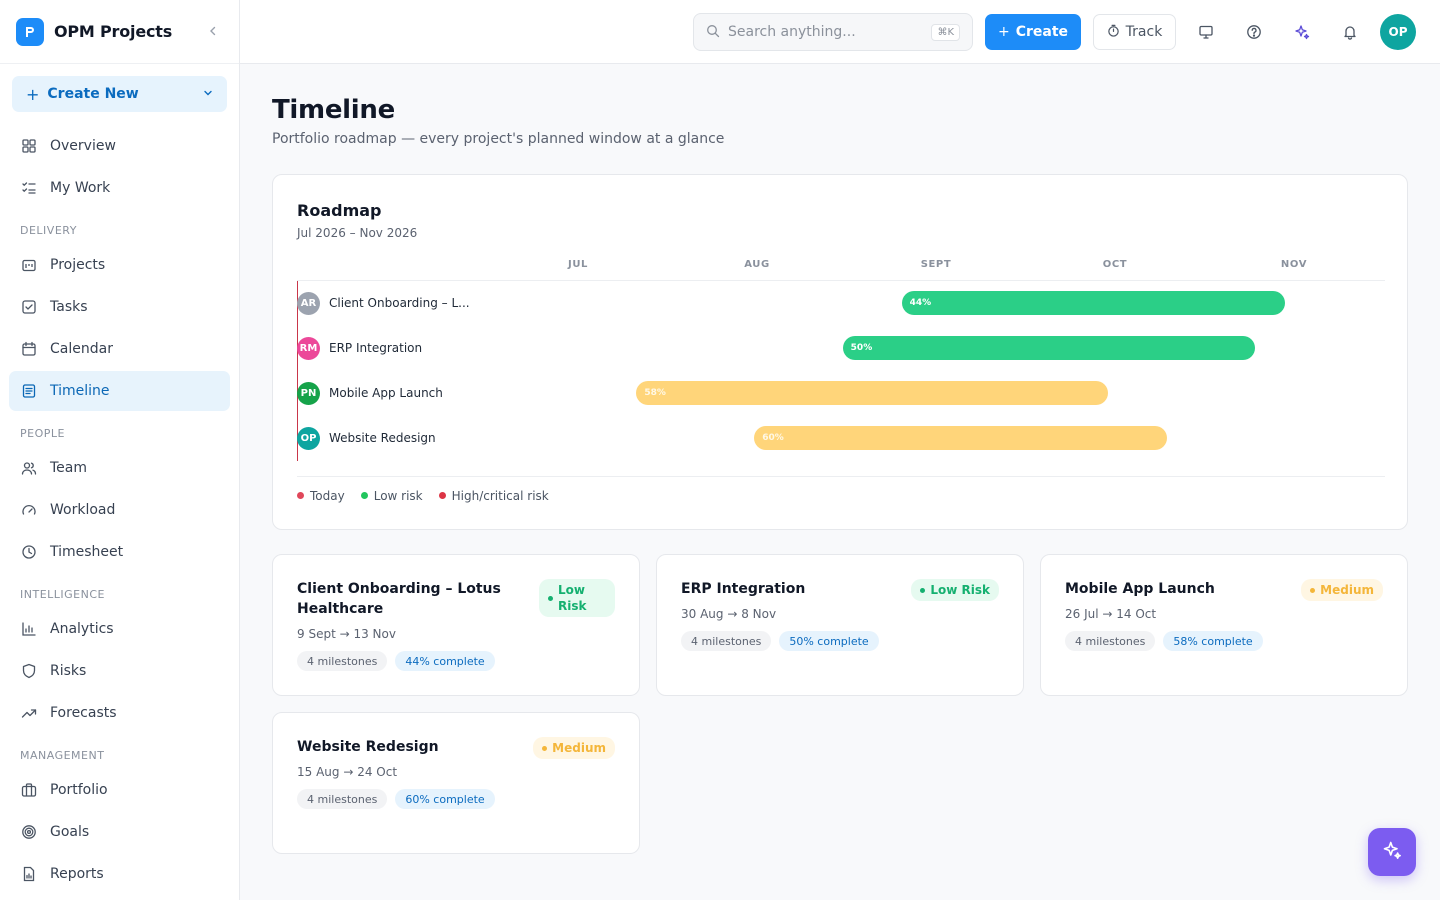 Image resolution: width=1440 pixels, height=900 pixels. What do you see at coordinates (308, 348) in the screenshot?
I see `project-avatar: RM` at bounding box center [308, 348].